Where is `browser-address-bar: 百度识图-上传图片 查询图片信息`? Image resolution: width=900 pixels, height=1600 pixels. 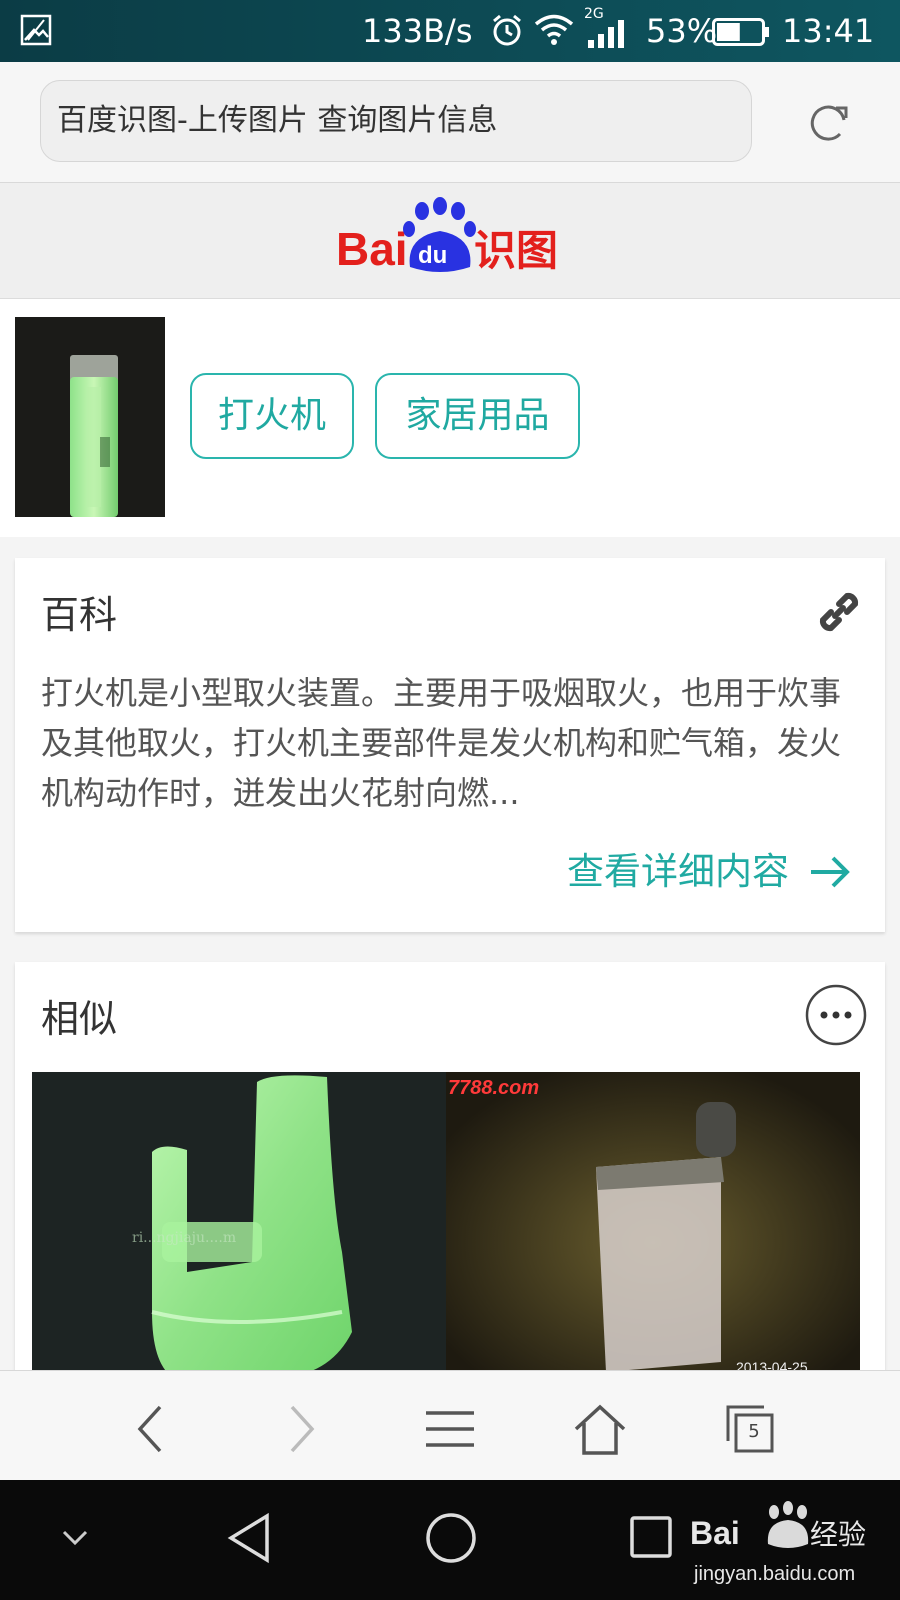
browser-address-bar: 百度识图-上传图片 查询图片信息 is located at coordinates (450, 122).